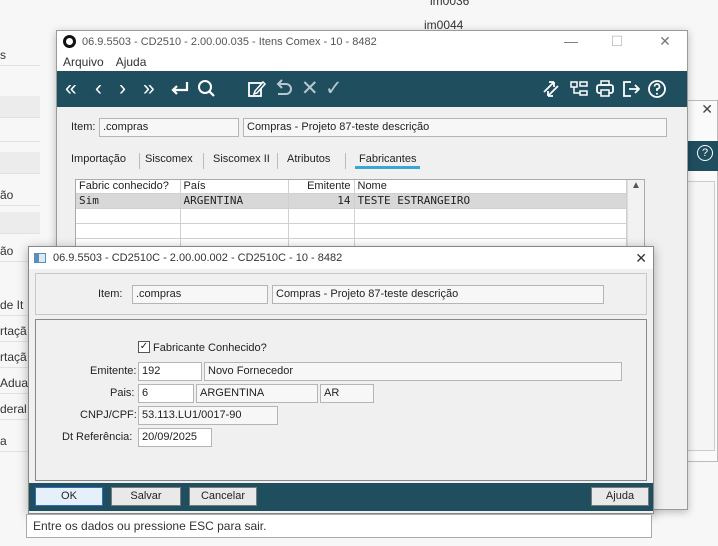  I want to click on salvar-button: Salvar, so click(146, 496).